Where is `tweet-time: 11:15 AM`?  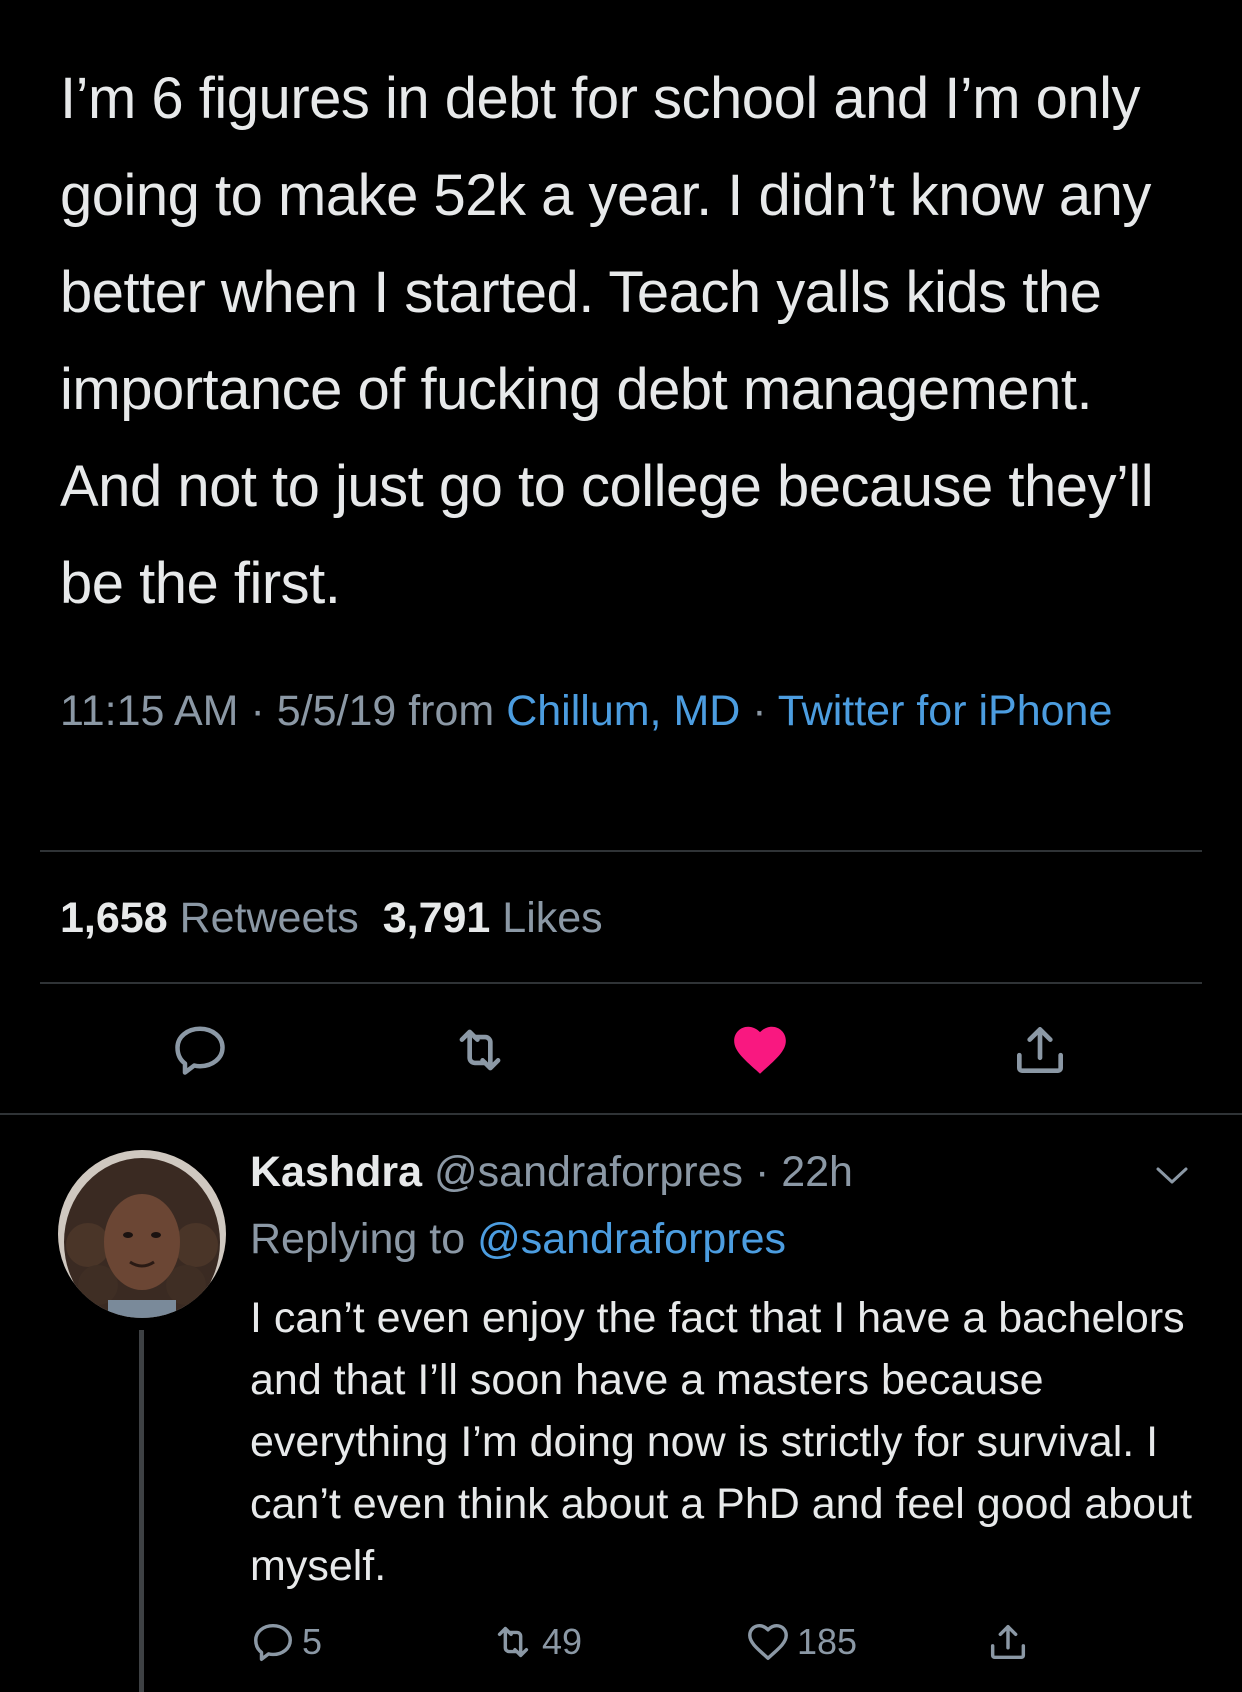 tweet-time: 11:15 AM is located at coordinates (149, 711).